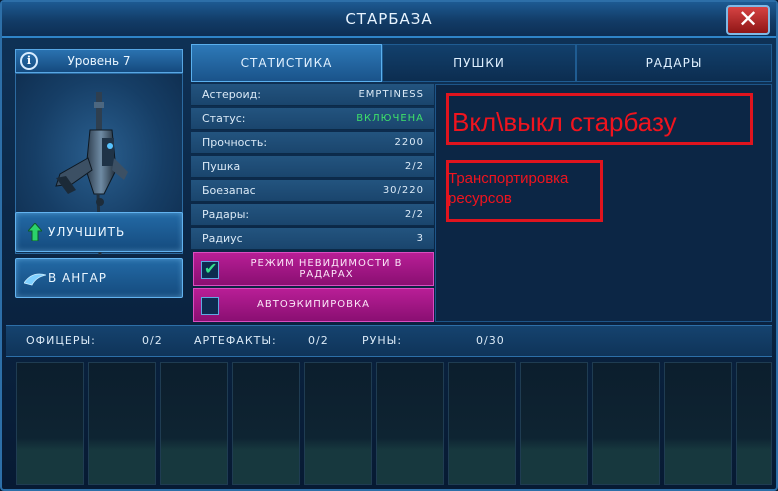 The width and height of the screenshot is (778, 491). I want to click on level-bar: i Уровень 7, so click(99, 61).